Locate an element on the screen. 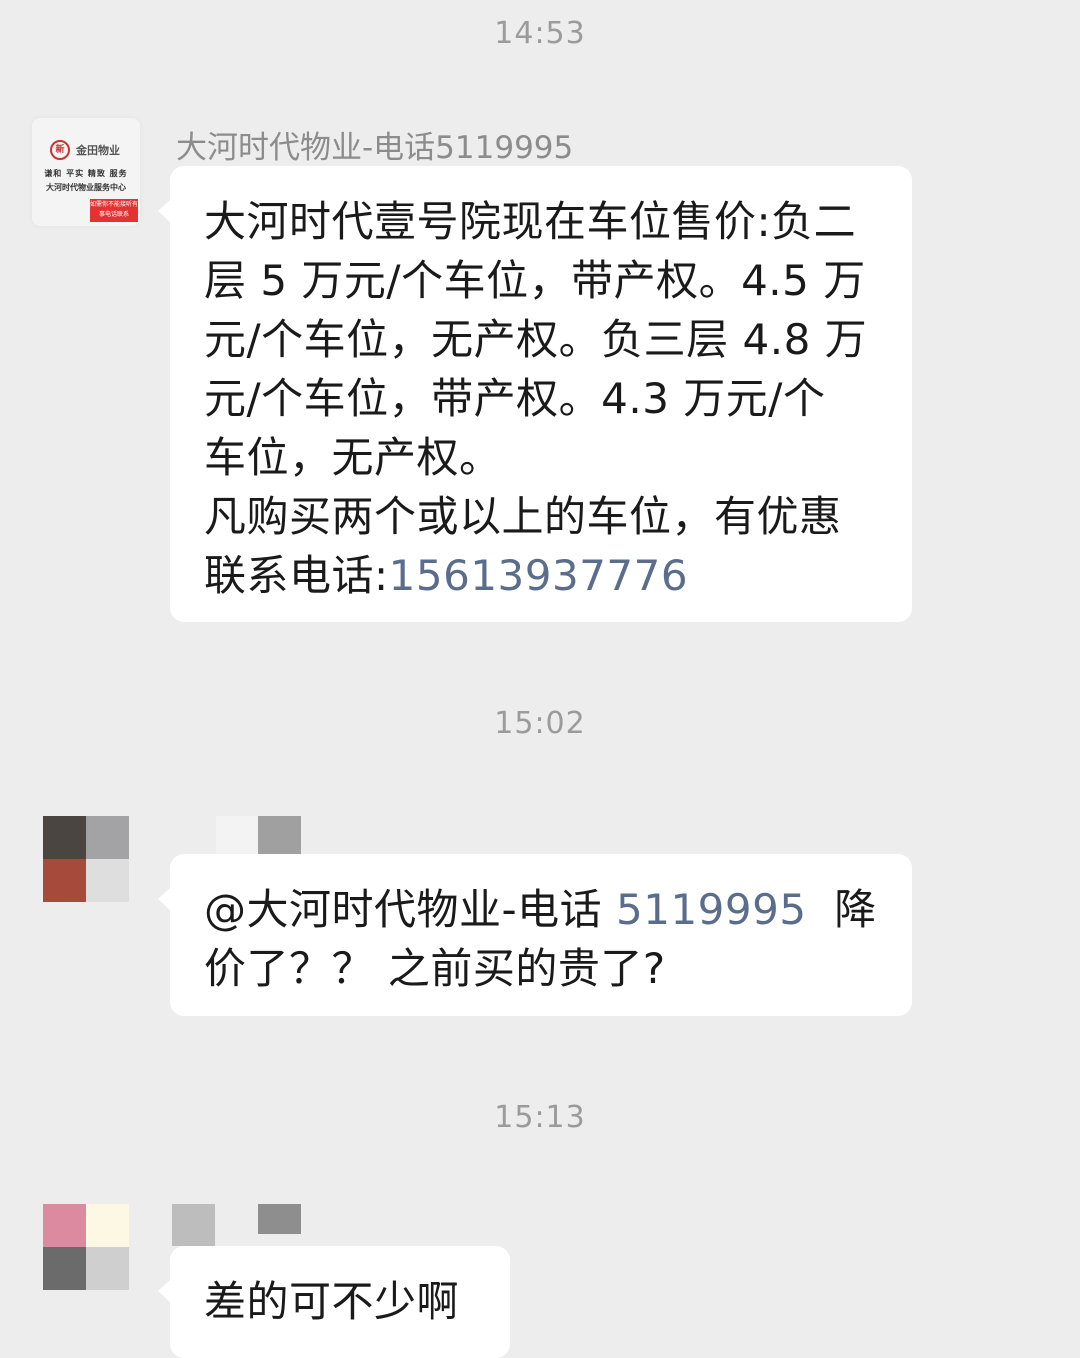 This screenshot has height=1358, width=1080. message-bubble: @大河时代物业-电话 5119995 降 价了？？ 之前买的贵了? is located at coordinates (535, 935).